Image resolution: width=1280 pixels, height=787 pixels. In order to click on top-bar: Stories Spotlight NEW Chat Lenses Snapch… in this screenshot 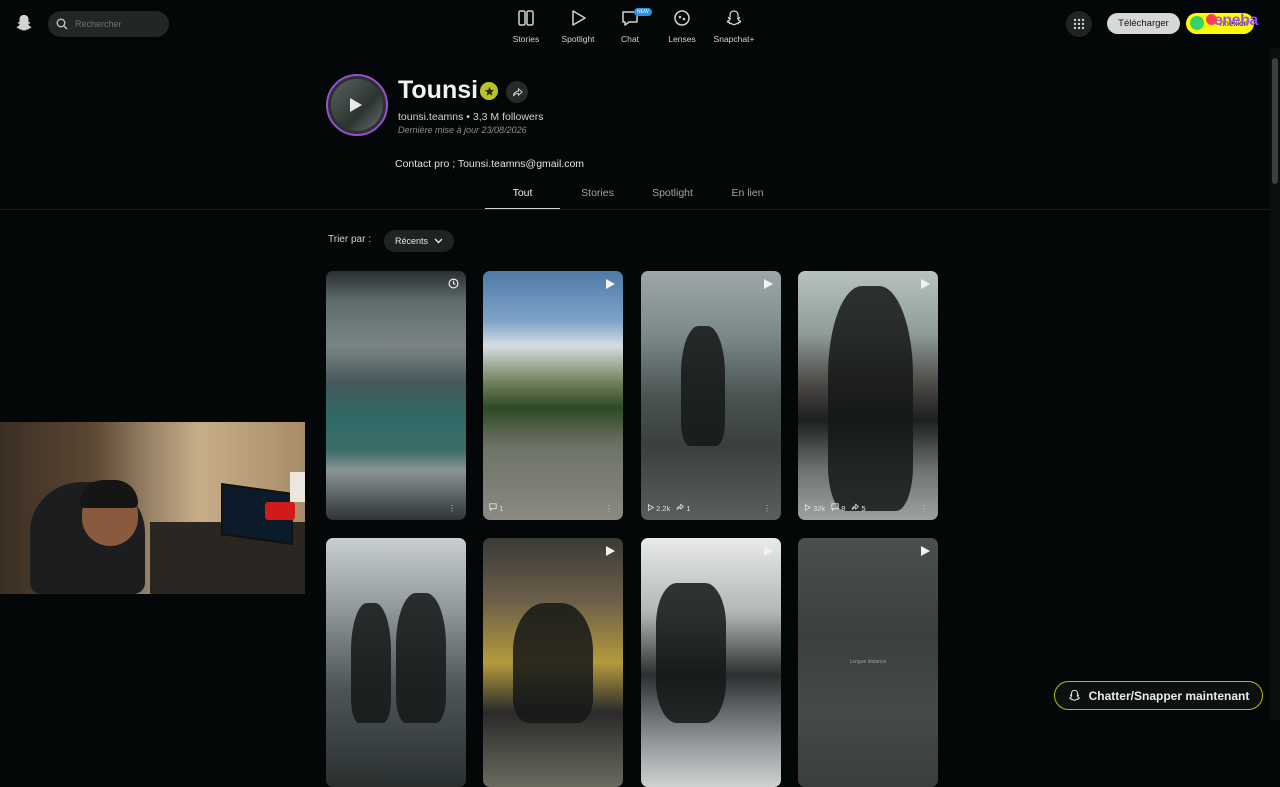, I will do `click(640, 24)`.